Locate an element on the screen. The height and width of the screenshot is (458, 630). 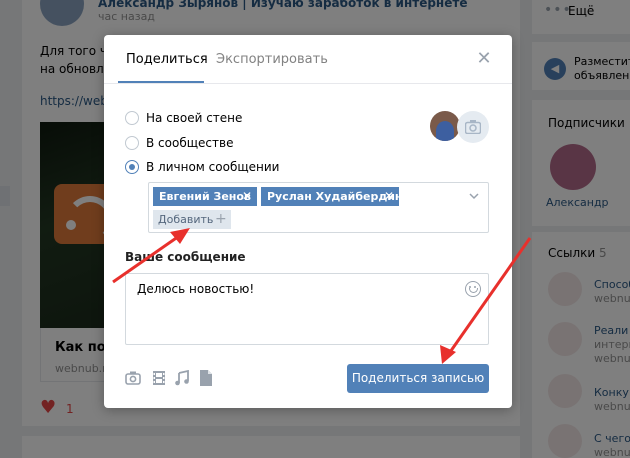
dialog-tabs: Поделиться Экспортировать ✕ is located at coordinates (308, 59).